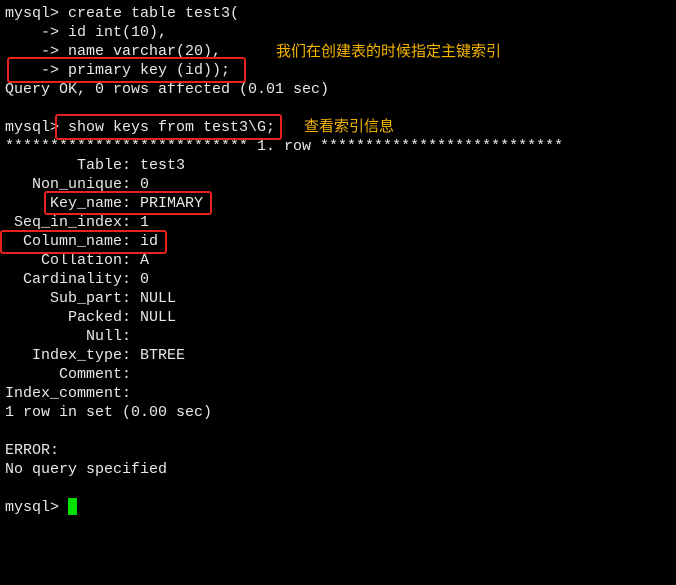 Image resolution: width=676 pixels, height=585 pixels. Describe the element at coordinates (91, 298) in the screenshot. I see `terminal-line: Sub_part: NULL` at that location.